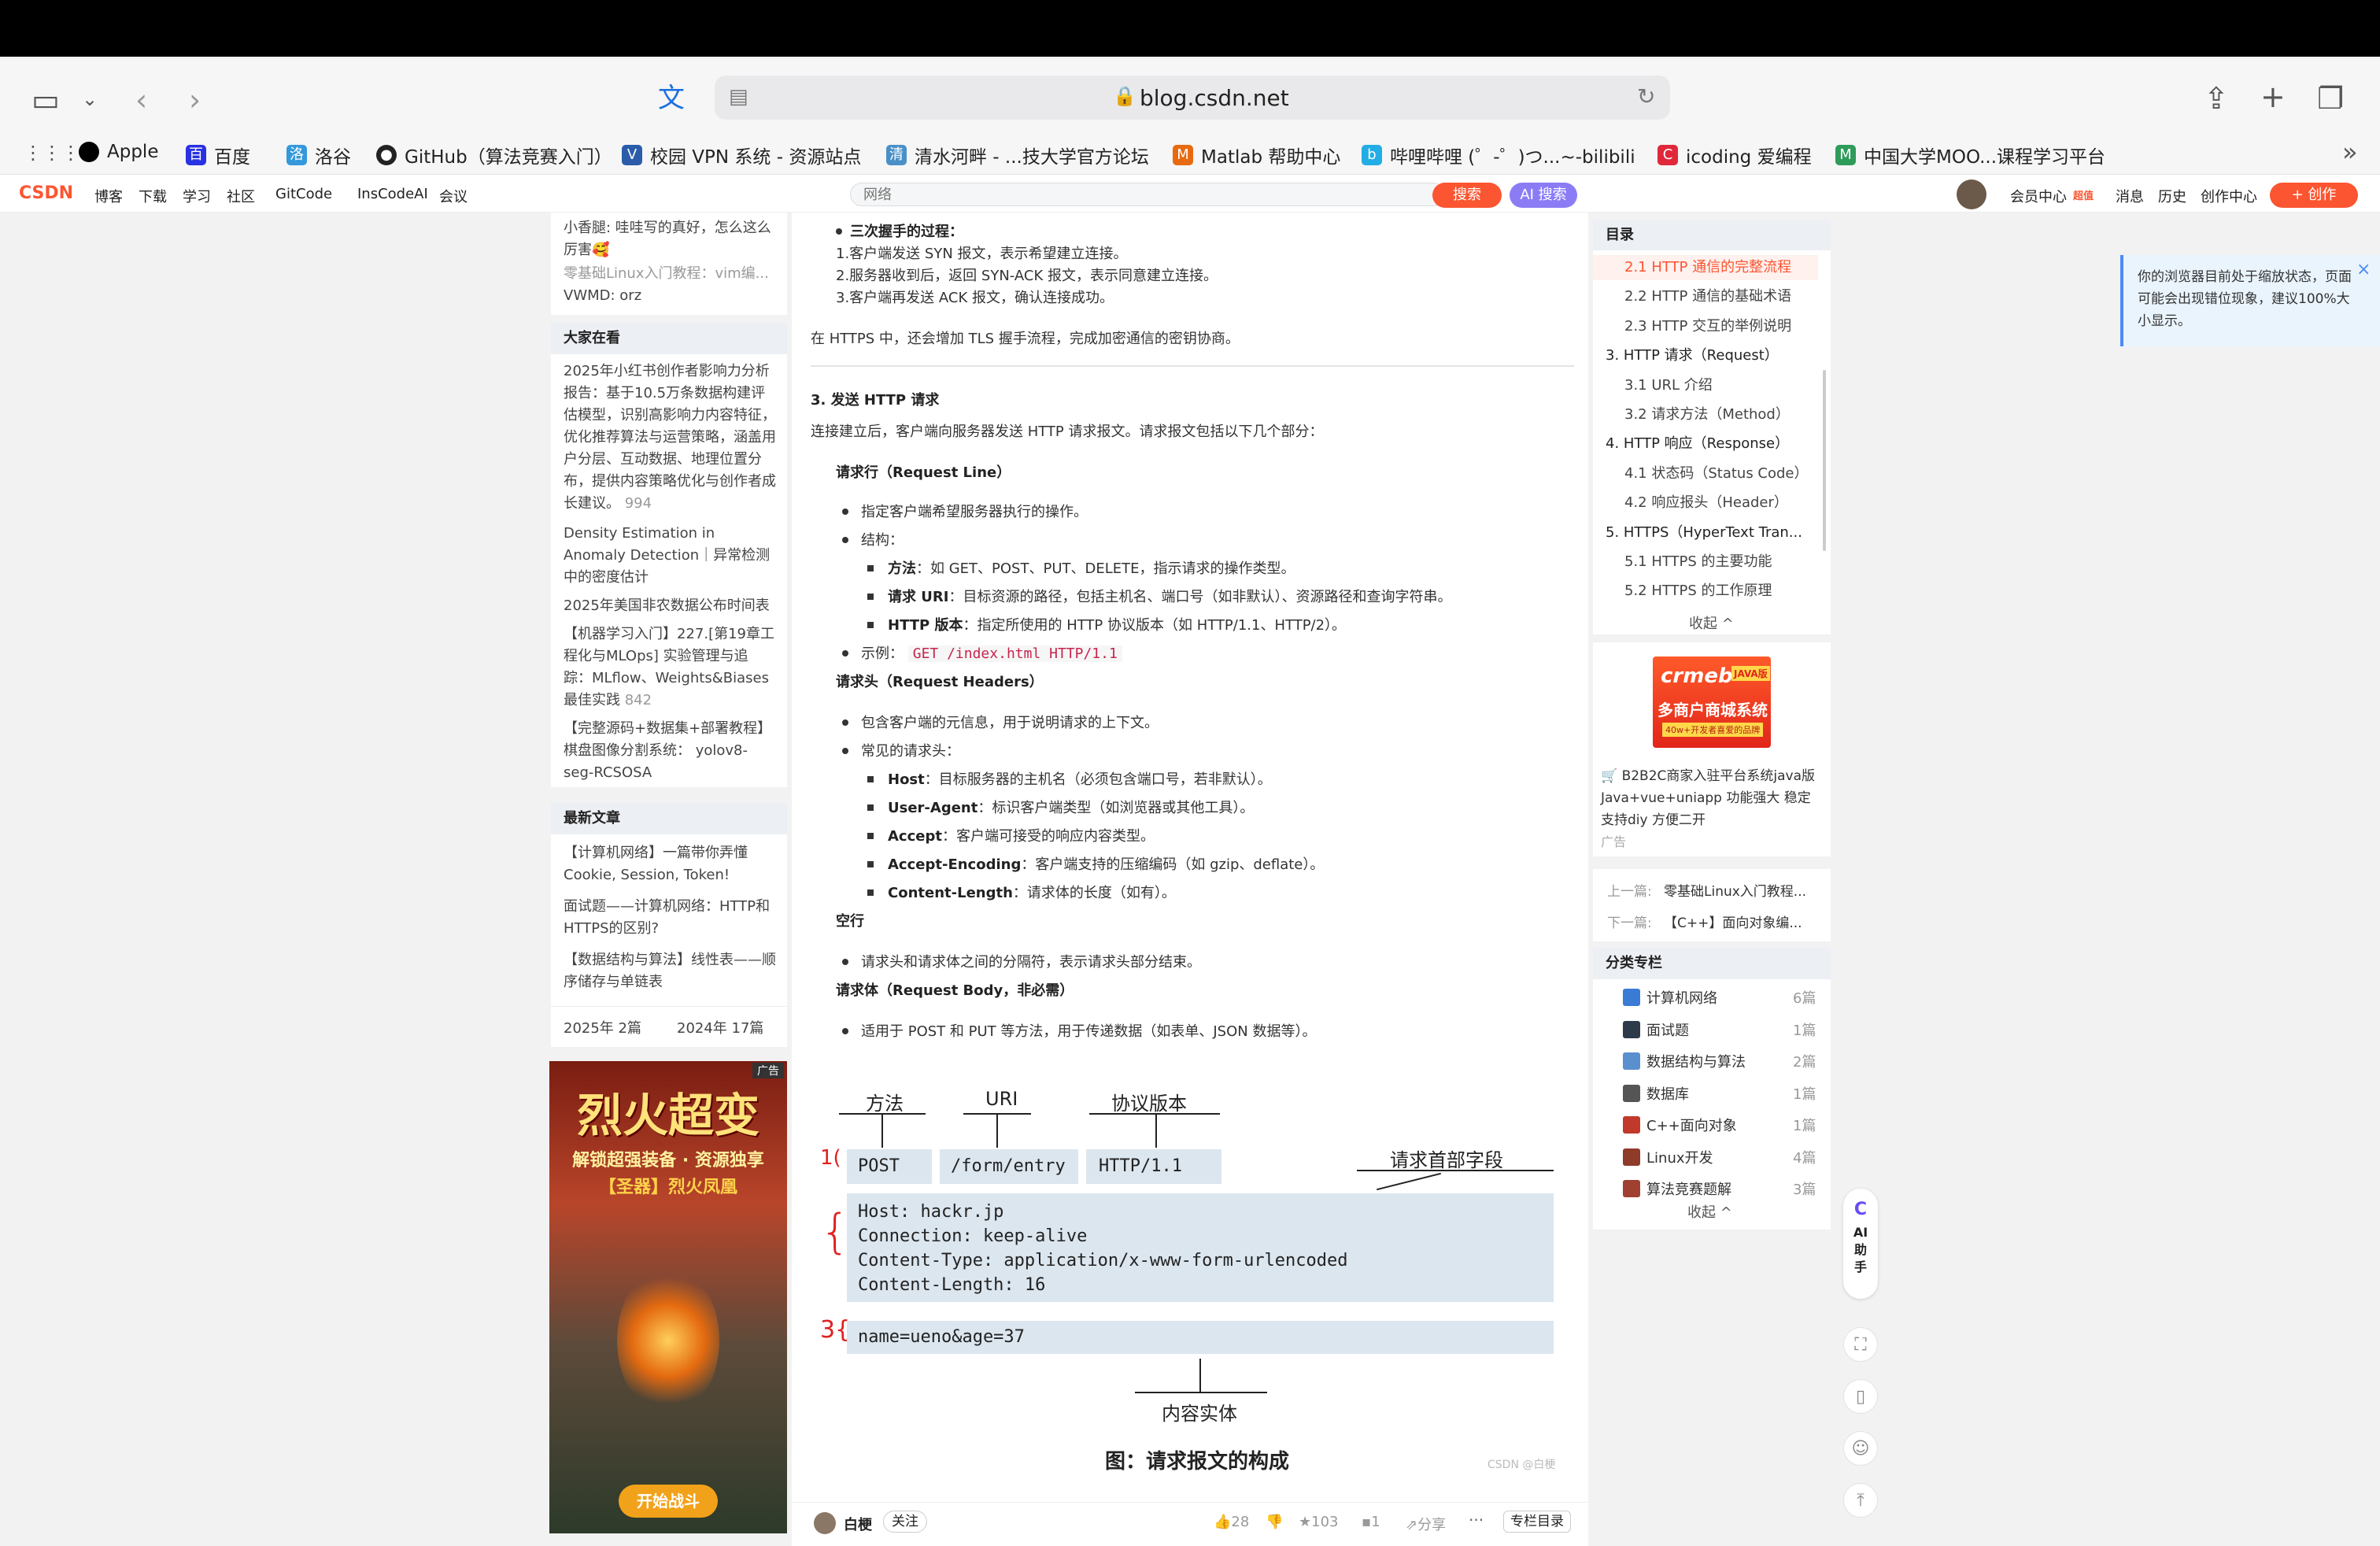 This screenshot has width=2380, height=1546. What do you see at coordinates (1476, 1520) in the screenshot?
I see `more-button: ···` at bounding box center [1476, 1520].